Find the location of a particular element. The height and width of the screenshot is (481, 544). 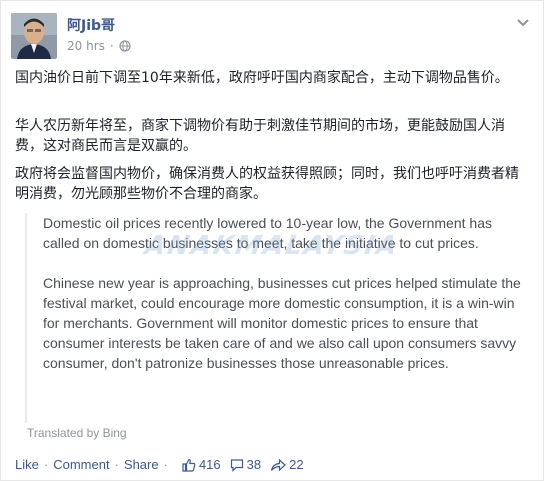

shares-count: 22 is located at coordinates (296, 464).